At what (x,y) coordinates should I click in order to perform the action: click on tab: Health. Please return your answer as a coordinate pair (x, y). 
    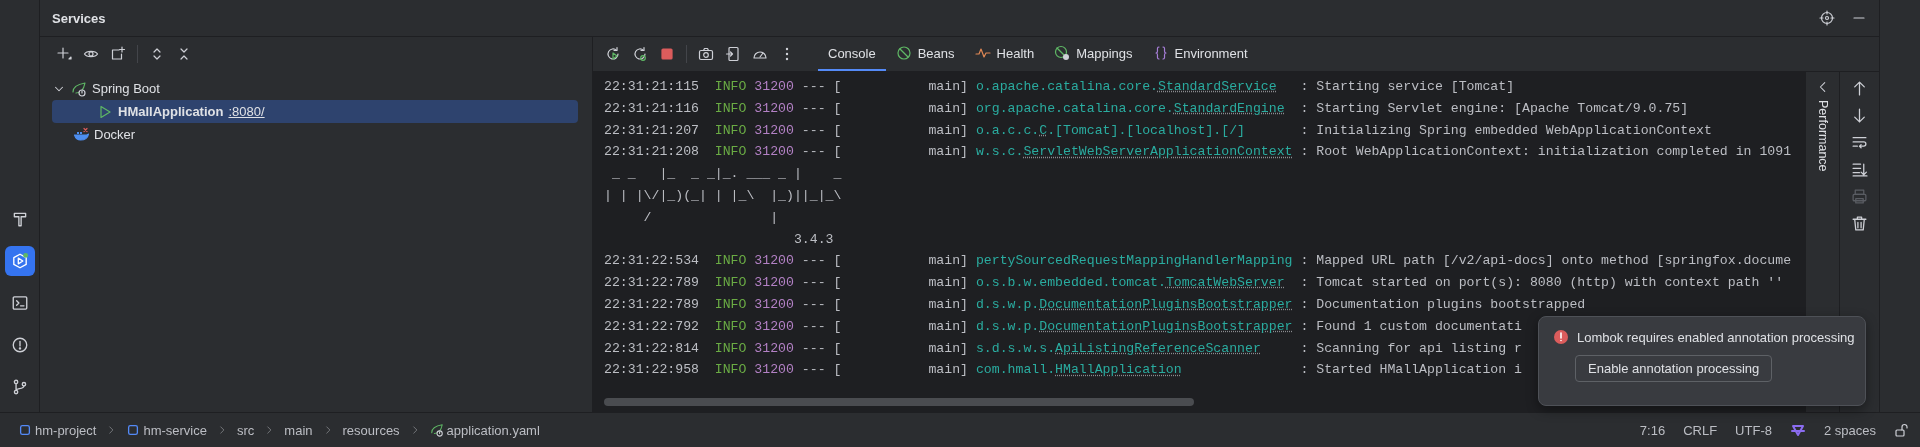
    Looking at the image, I should click on (1004, 54).